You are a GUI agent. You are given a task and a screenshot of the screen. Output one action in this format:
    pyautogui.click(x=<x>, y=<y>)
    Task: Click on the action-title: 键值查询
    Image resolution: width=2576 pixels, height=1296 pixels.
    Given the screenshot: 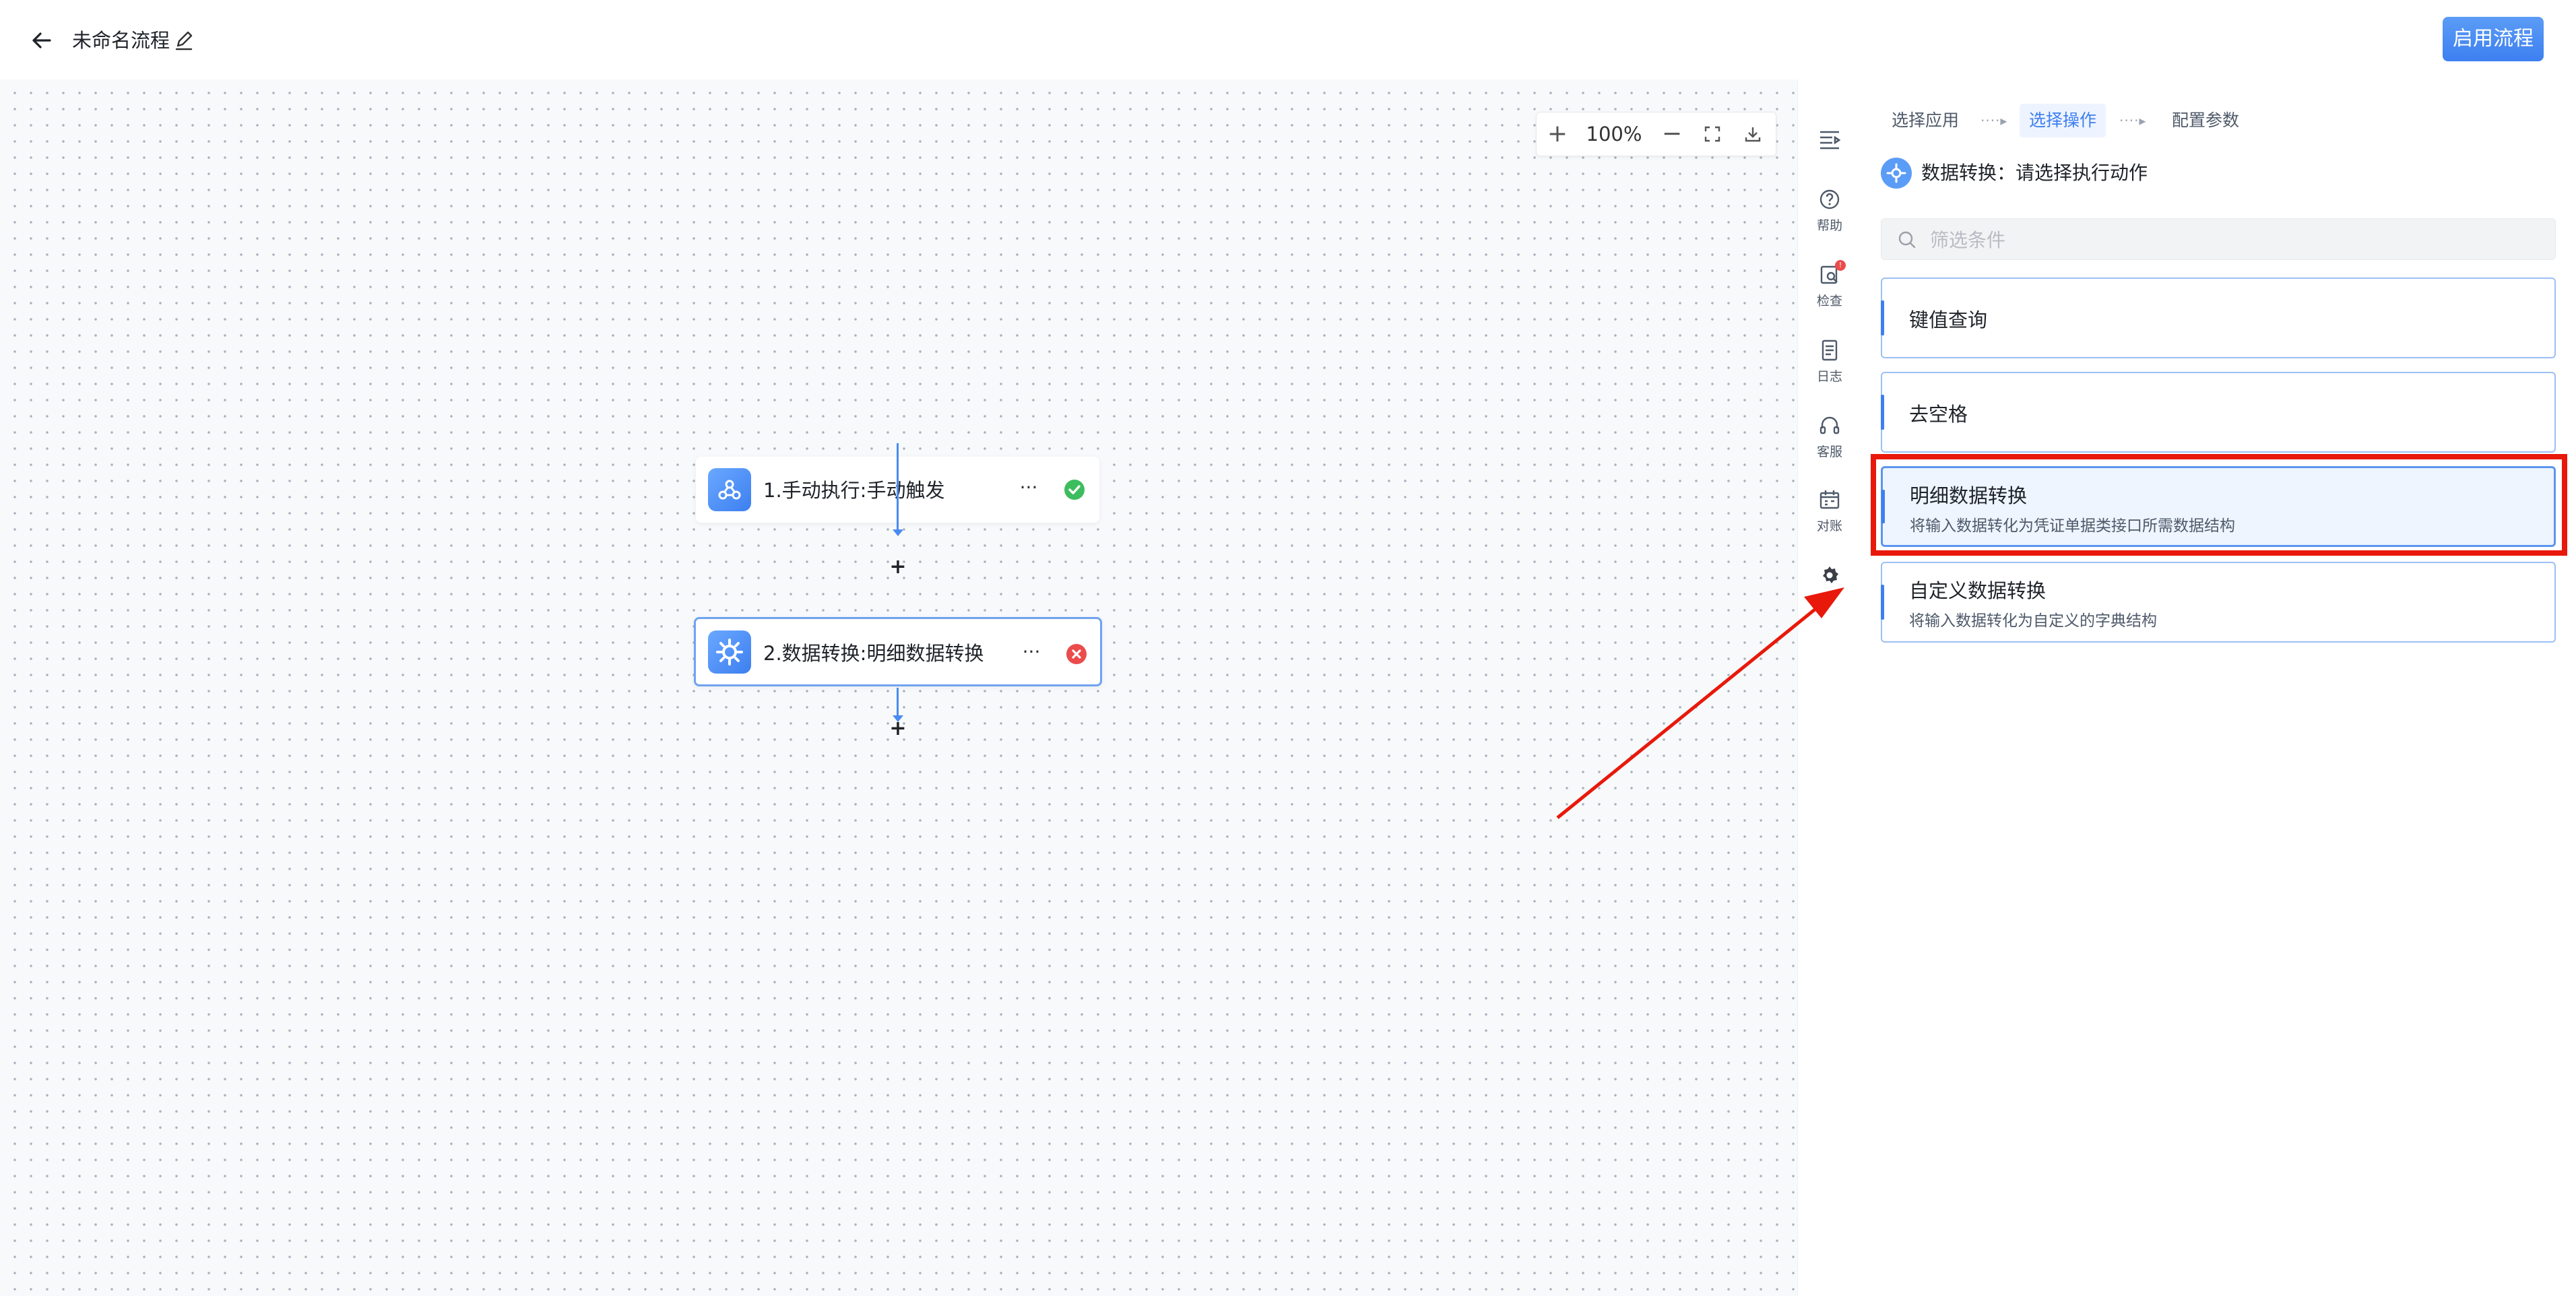 What is the action you would take?
    pyautogui.click(x=1949, y=320)
    